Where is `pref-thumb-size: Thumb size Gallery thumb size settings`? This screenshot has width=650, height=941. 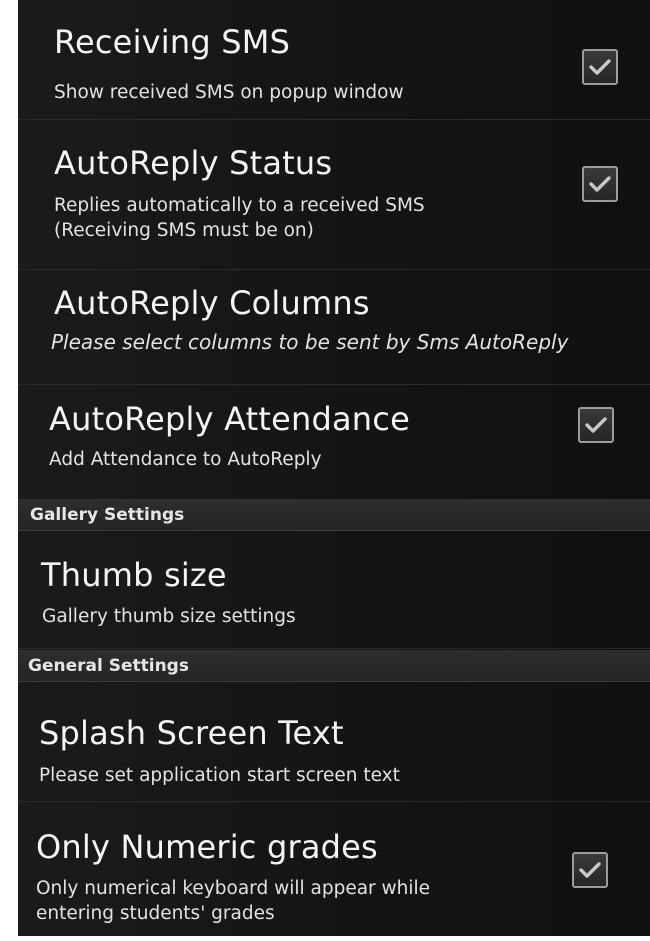
pref-thumb-size: Thumb size Gallery thumb size settings is located at coordinates (334, 590).